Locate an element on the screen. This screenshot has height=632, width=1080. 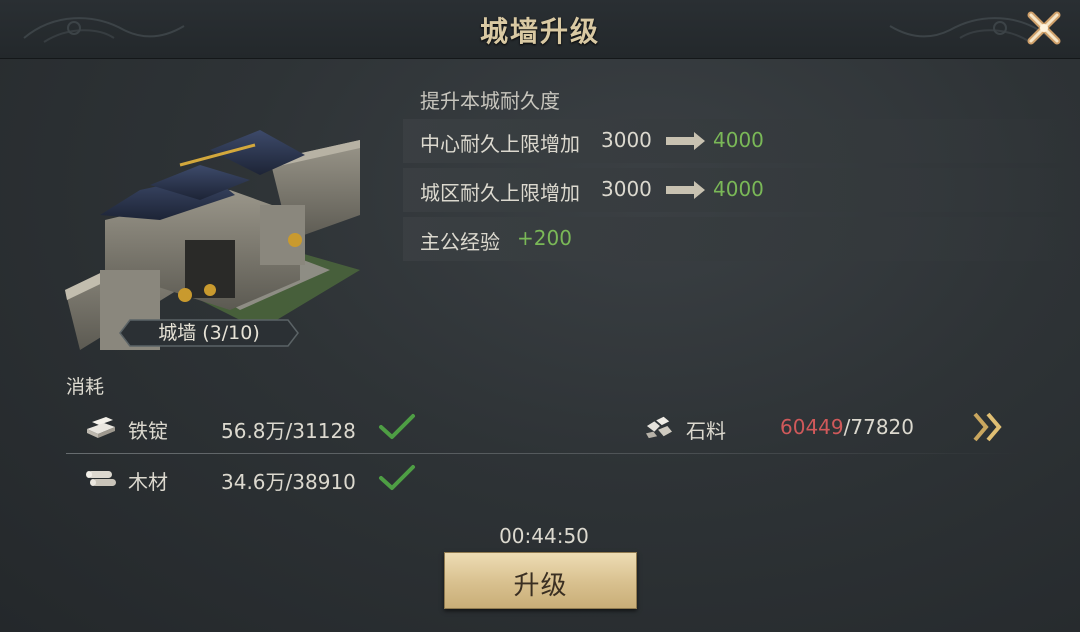
resource-name-stone: 石料 is located at coordinates (706, 431).